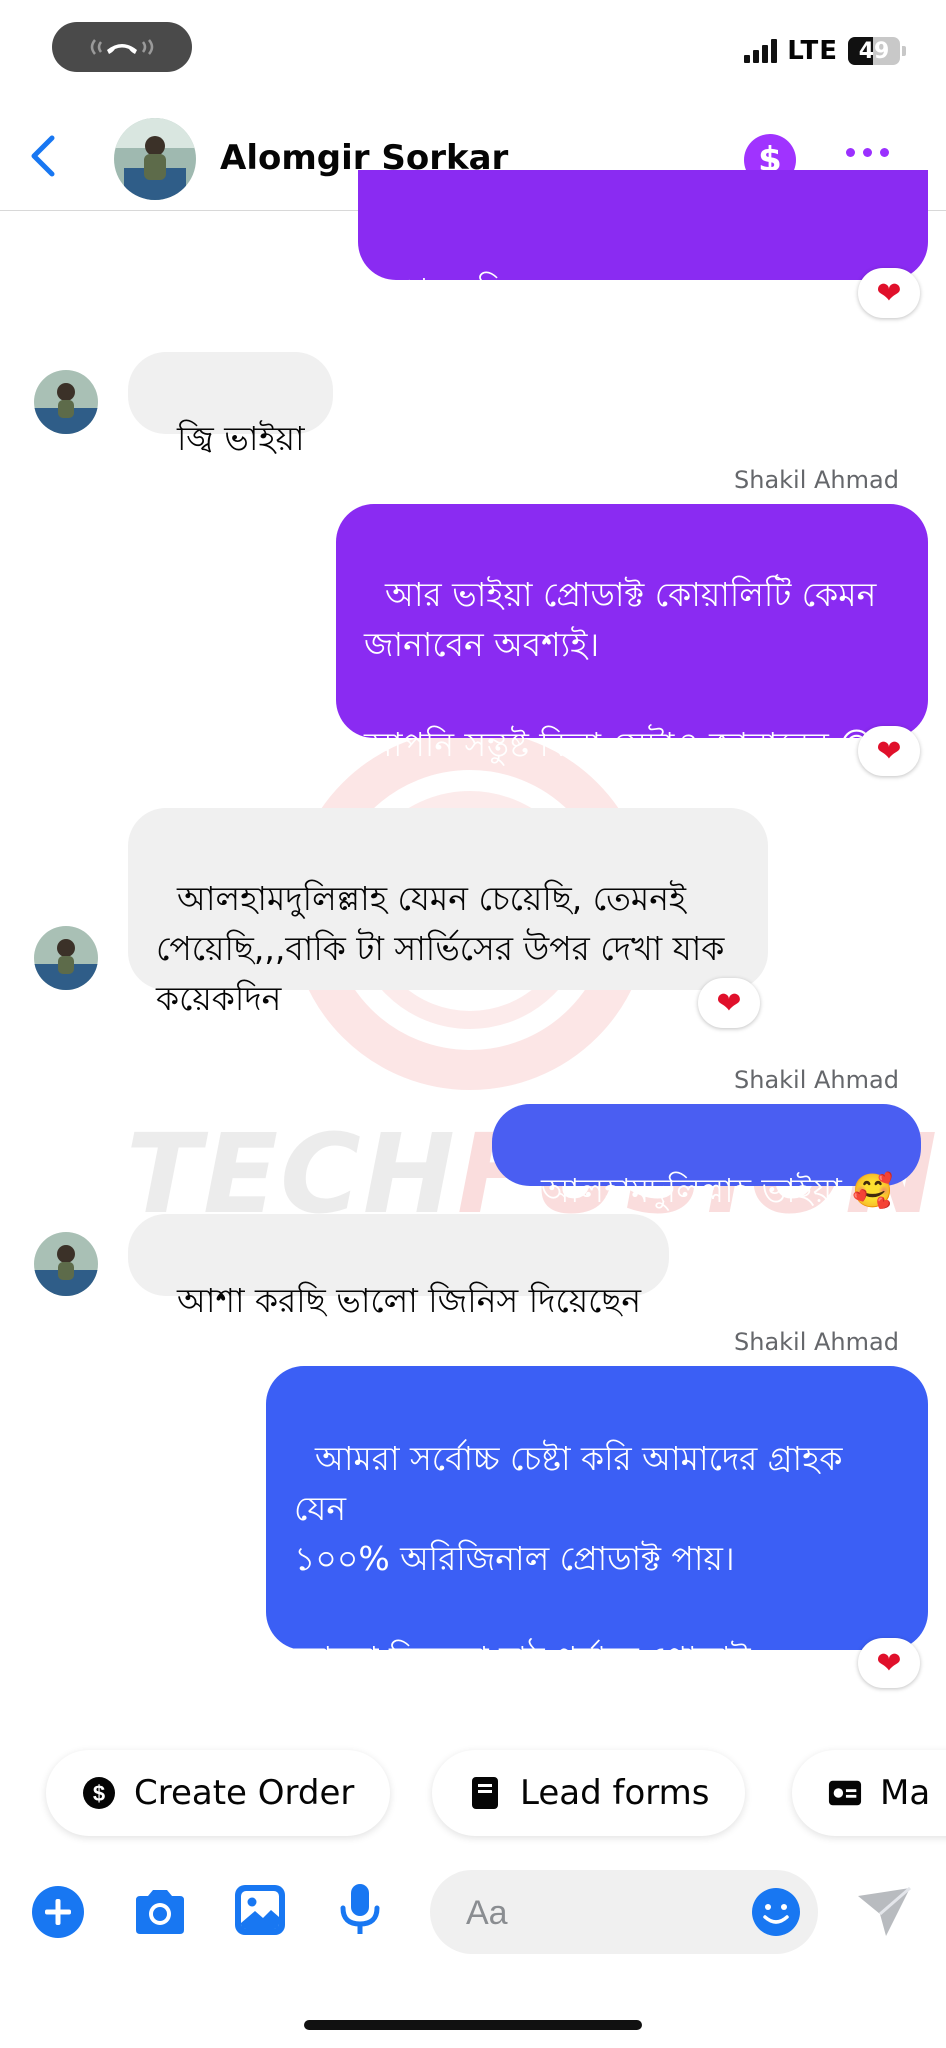  I want to click on message-input, so click(596, 1913).